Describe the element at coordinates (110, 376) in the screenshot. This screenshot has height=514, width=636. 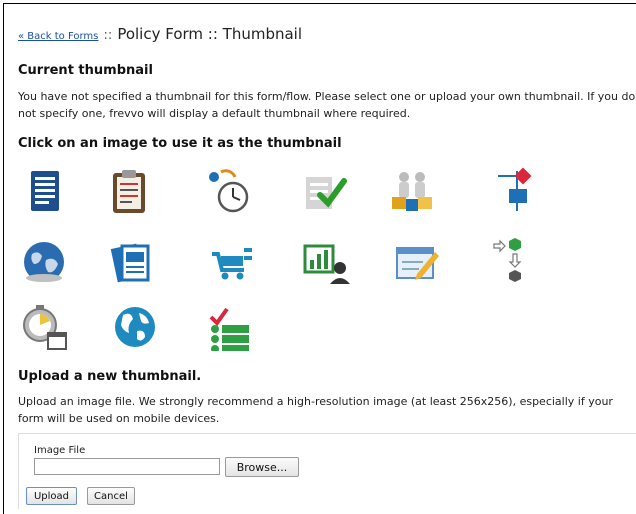
I see `upload-heading: Upload a new thumbnail.` at that location.